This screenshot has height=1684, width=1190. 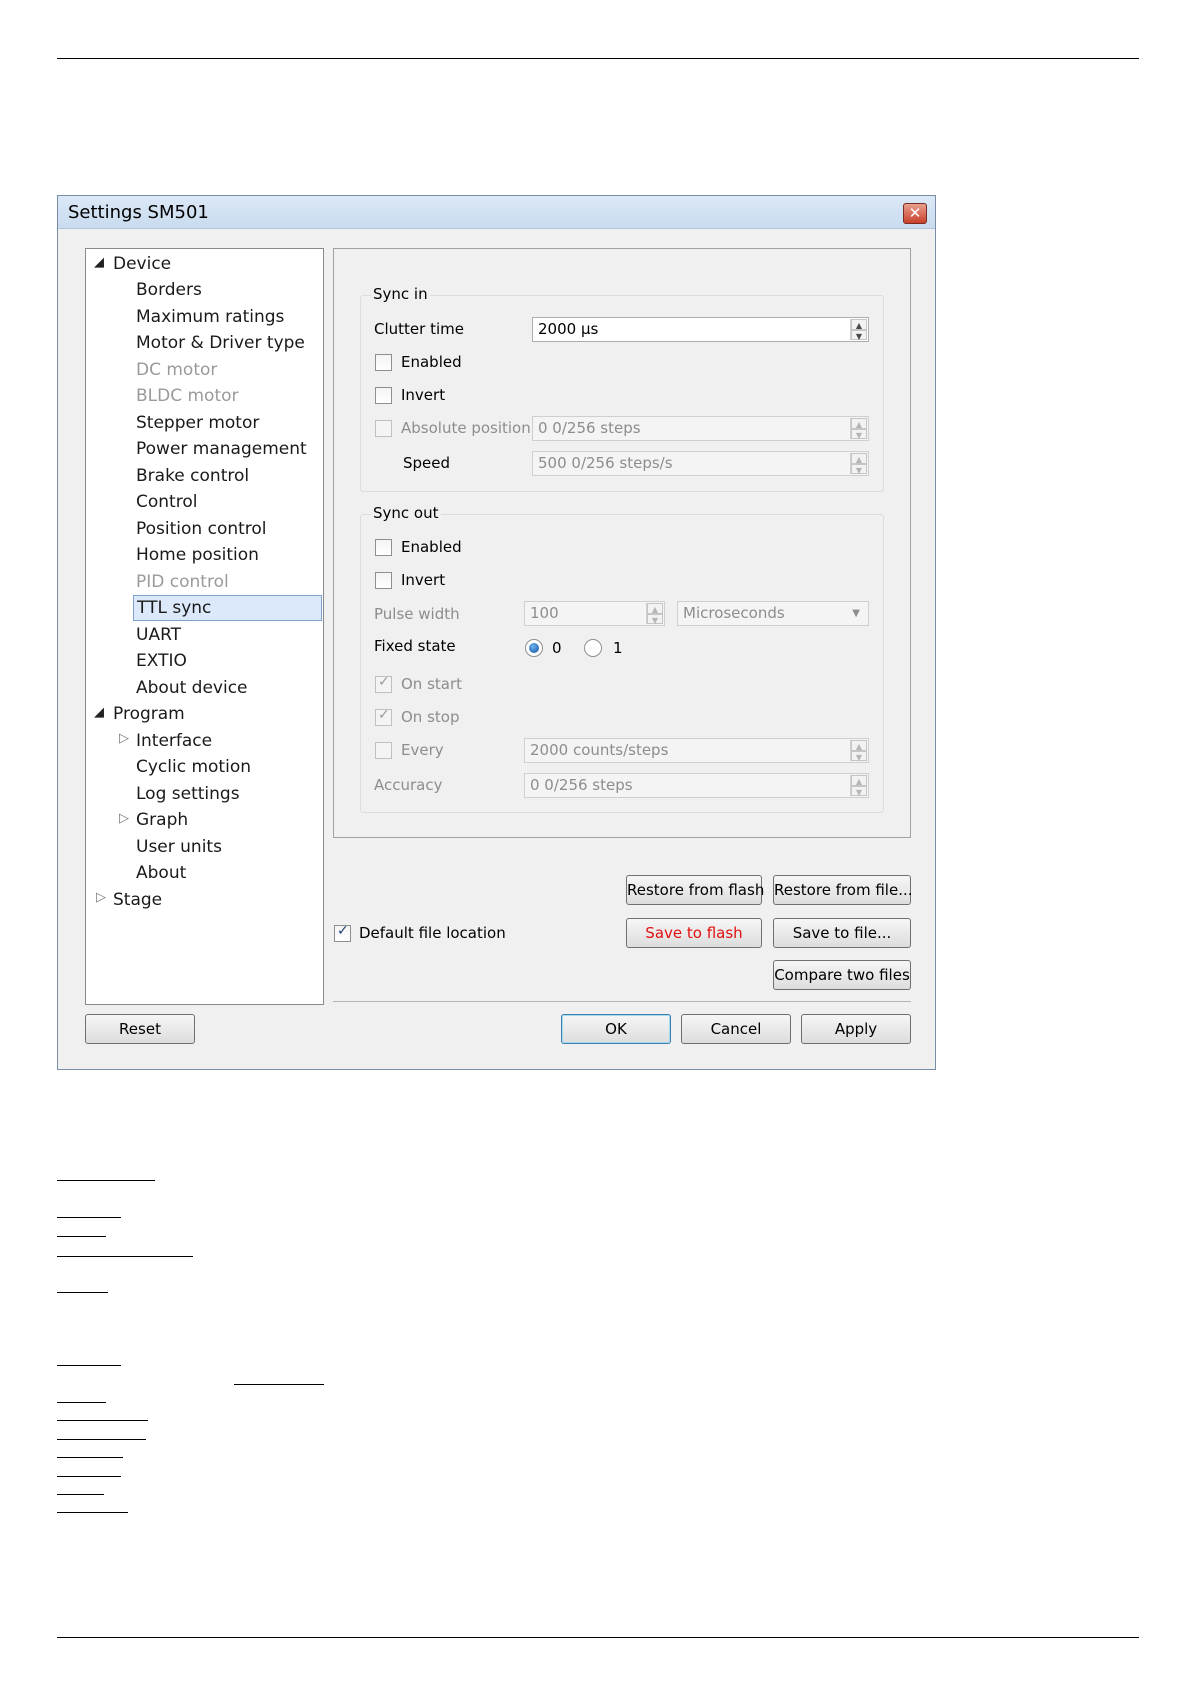 What do you see at coordinates (227, 608) in the screenshot?
I see `tree-item-ttl-sync: TTL sync` at bounding box center [227, 608].